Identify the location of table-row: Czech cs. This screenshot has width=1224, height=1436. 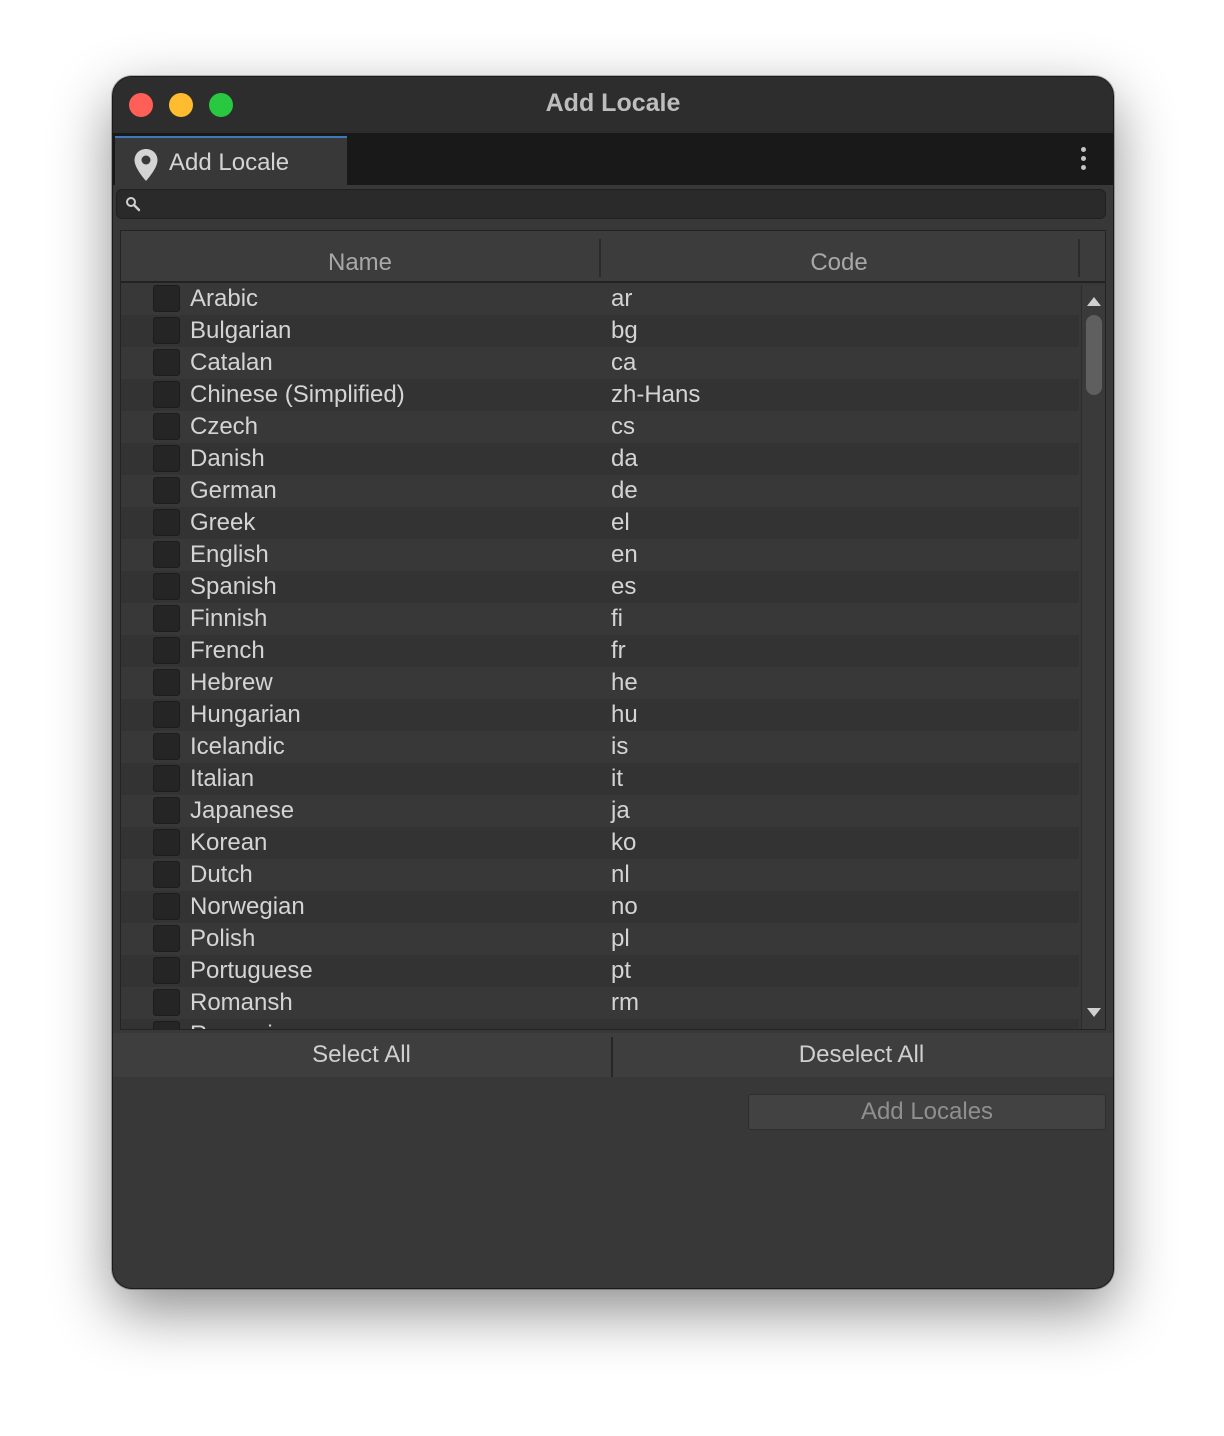
(600, 427).